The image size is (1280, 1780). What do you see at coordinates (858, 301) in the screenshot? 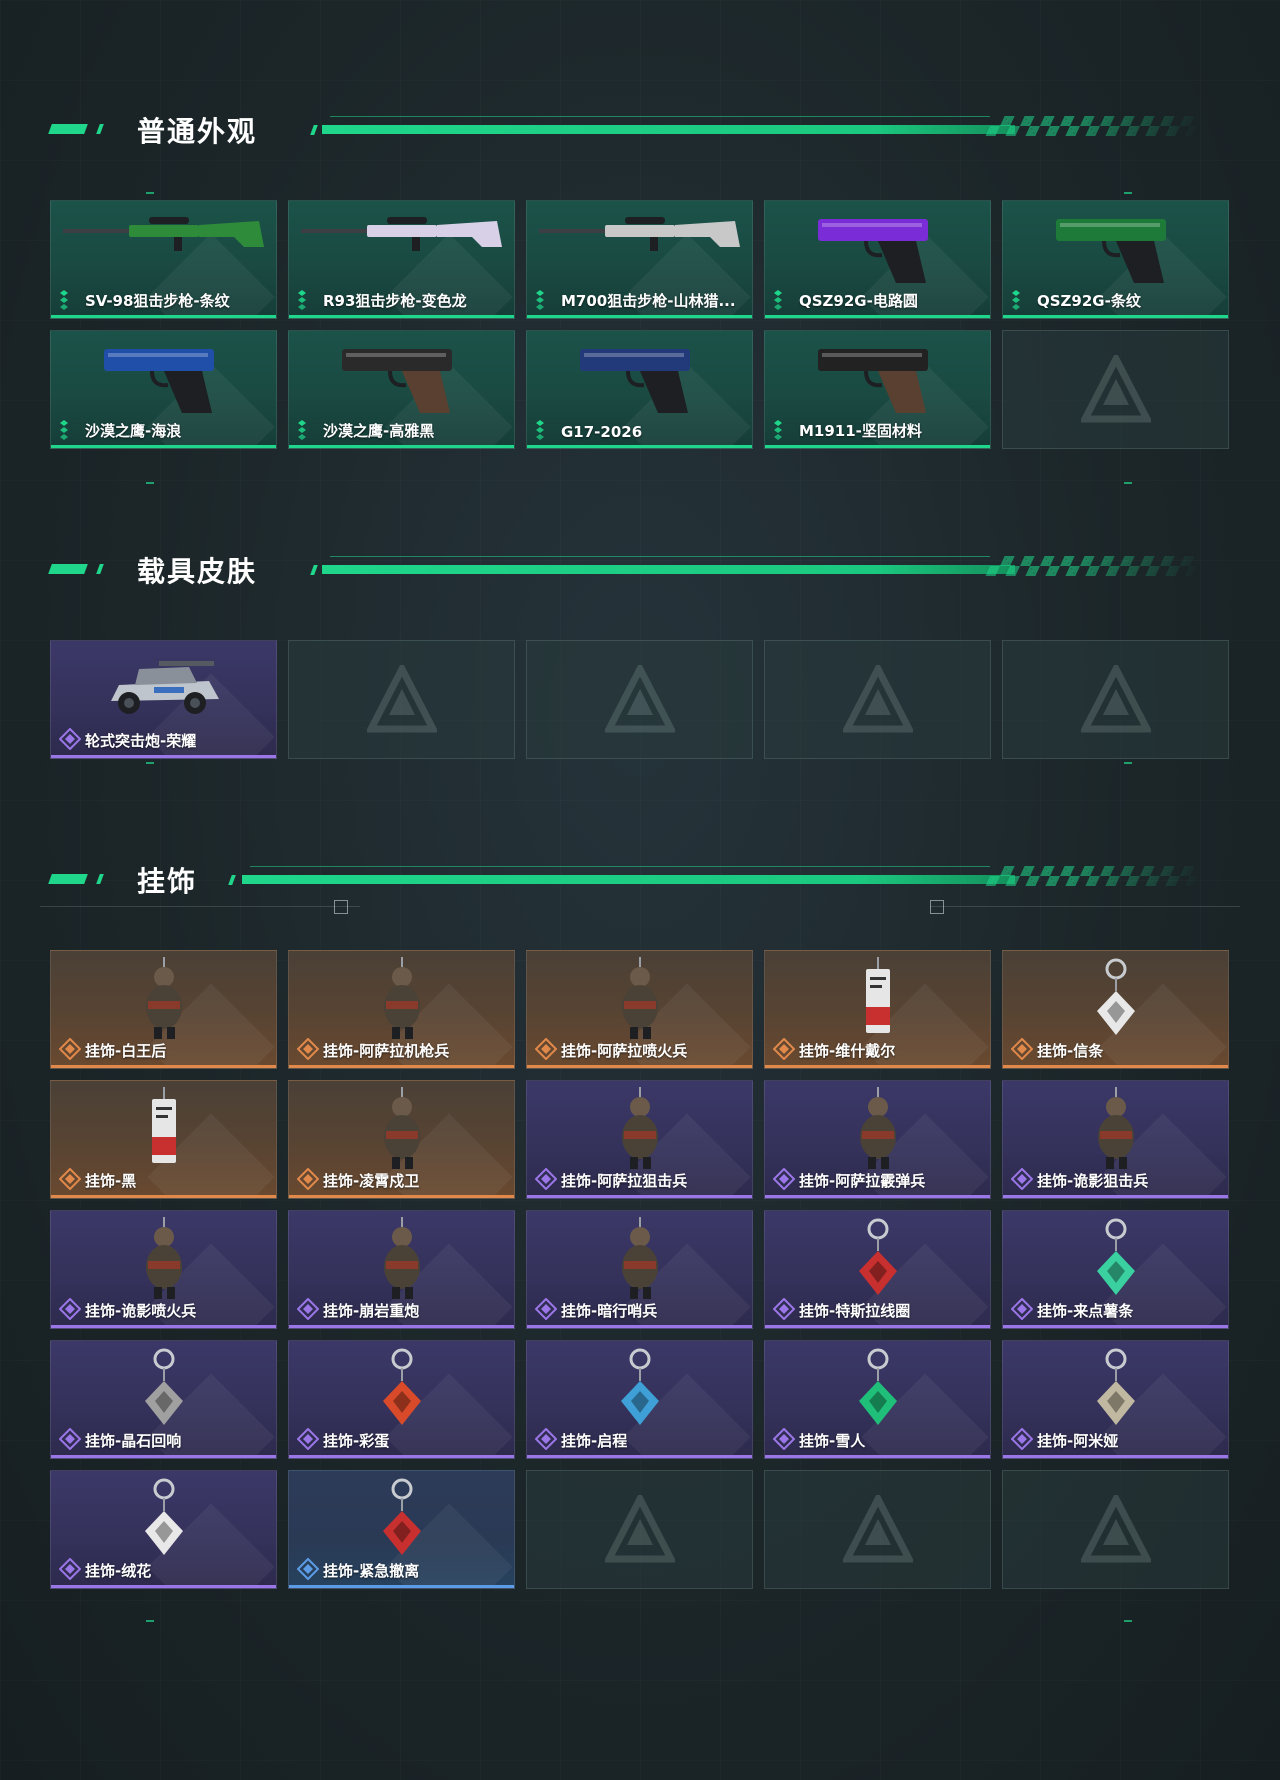
I see `item-label: QSZ92G-电路圆` at bounding box center [858, 301].